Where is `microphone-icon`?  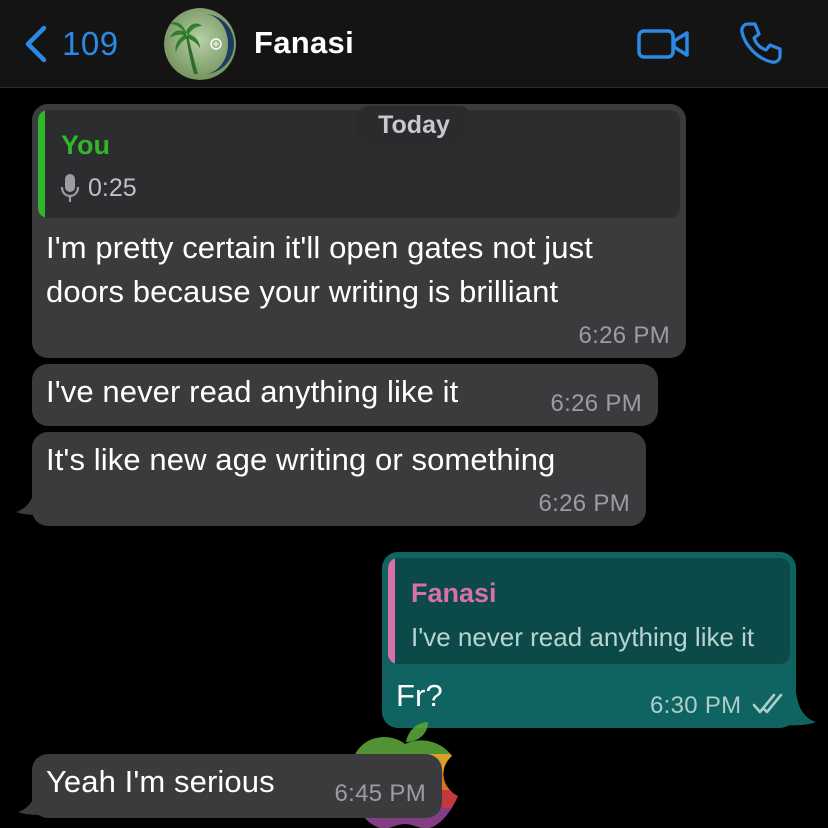 microphone-icon is located at coordinates (70, 188).